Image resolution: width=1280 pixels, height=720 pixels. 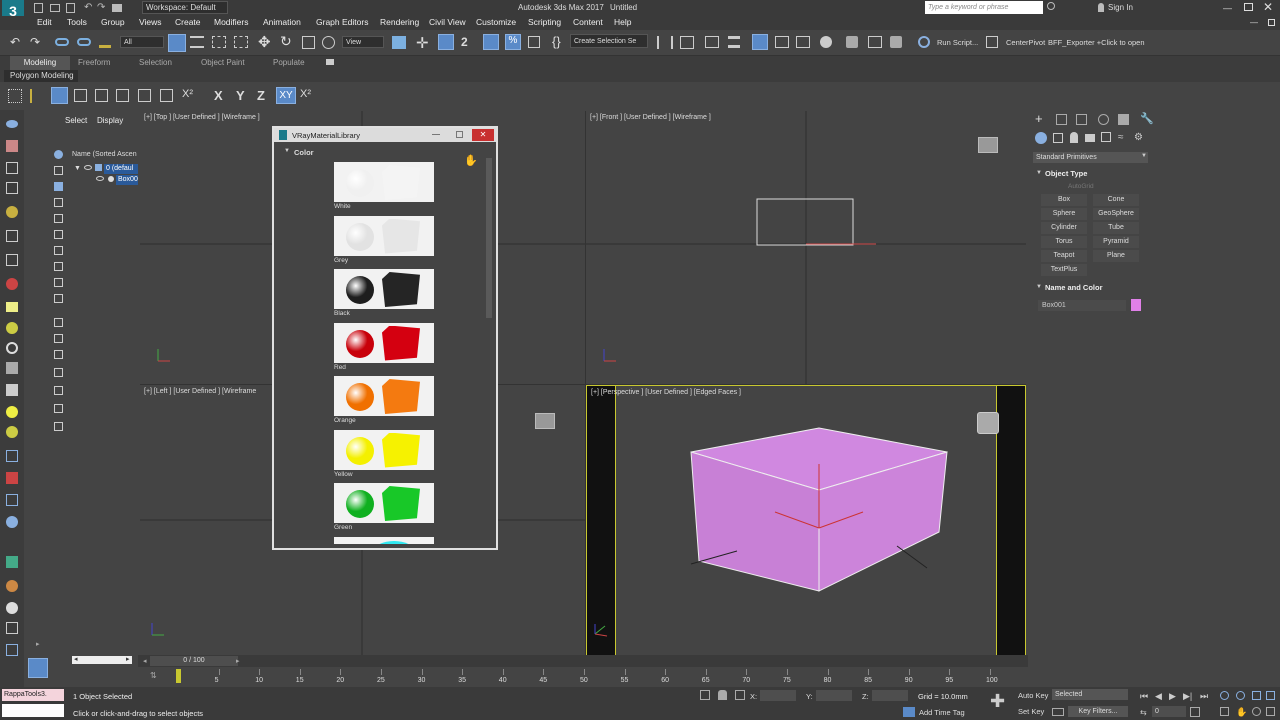 I want to click on reference-coordinate-dropdown: View, so click(x=363, y=42).